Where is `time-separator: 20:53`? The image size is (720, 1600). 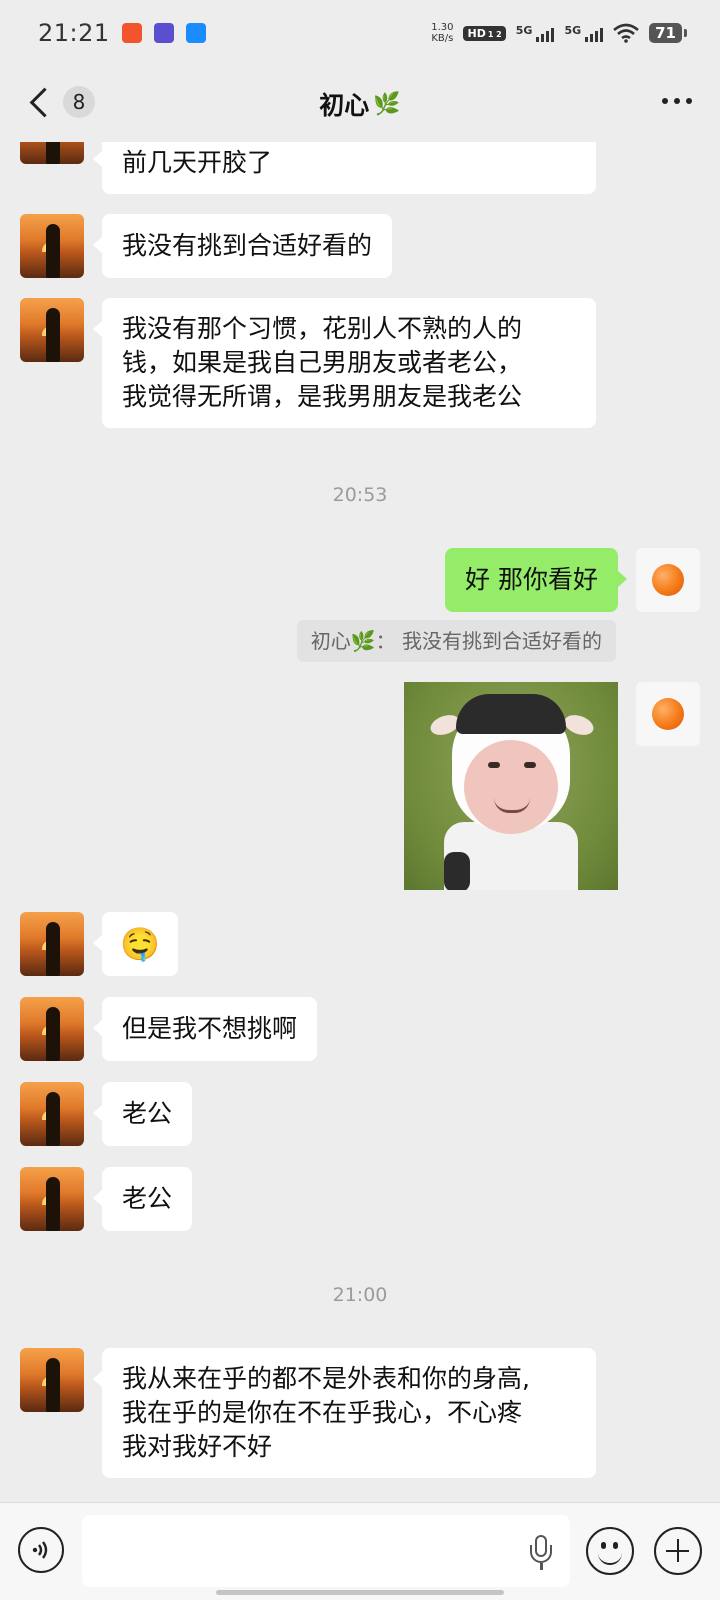
time-separator: 20:53 is located at coordinates (360, 495).